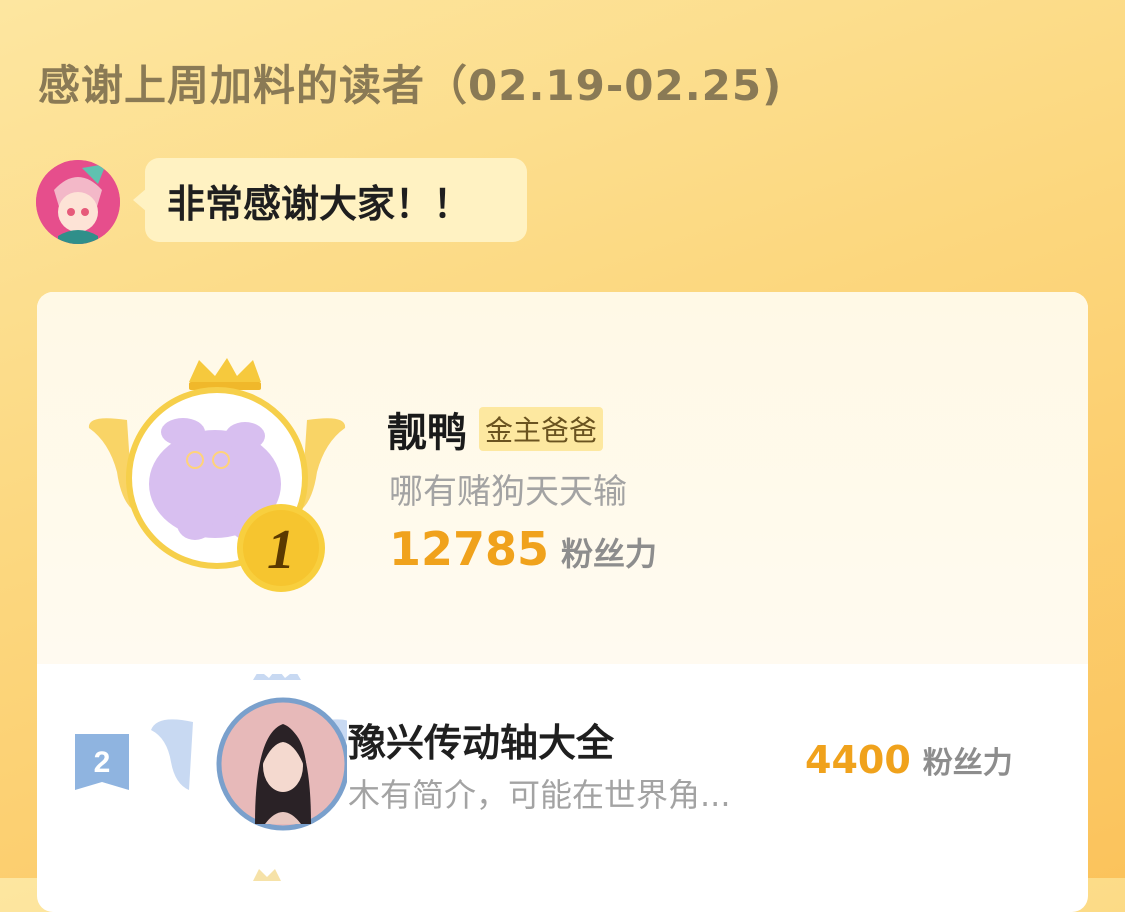 Image resolution: width=1125 pixels, height=912 pixels. I want to click on page-title: 感谢上周加料的读者（02.19-02.25), so click(410, 85).